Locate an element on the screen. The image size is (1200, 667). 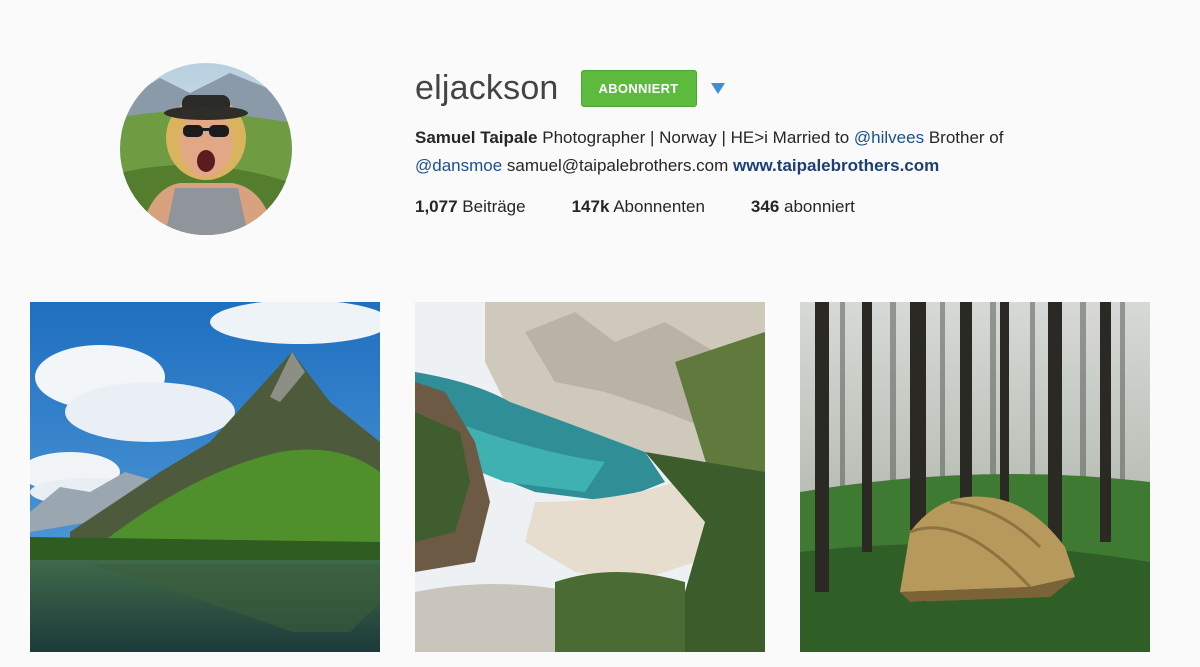
followers-link: 147k Abonnenten is located at coordinates (638, 207).